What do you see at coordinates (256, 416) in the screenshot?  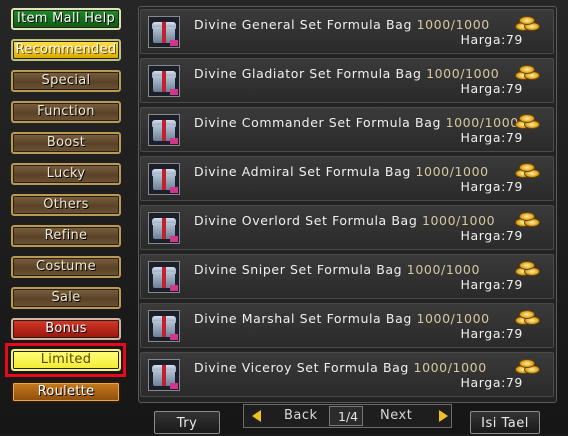 I see `arrow-left-icon` at bounding box center [256, 416].